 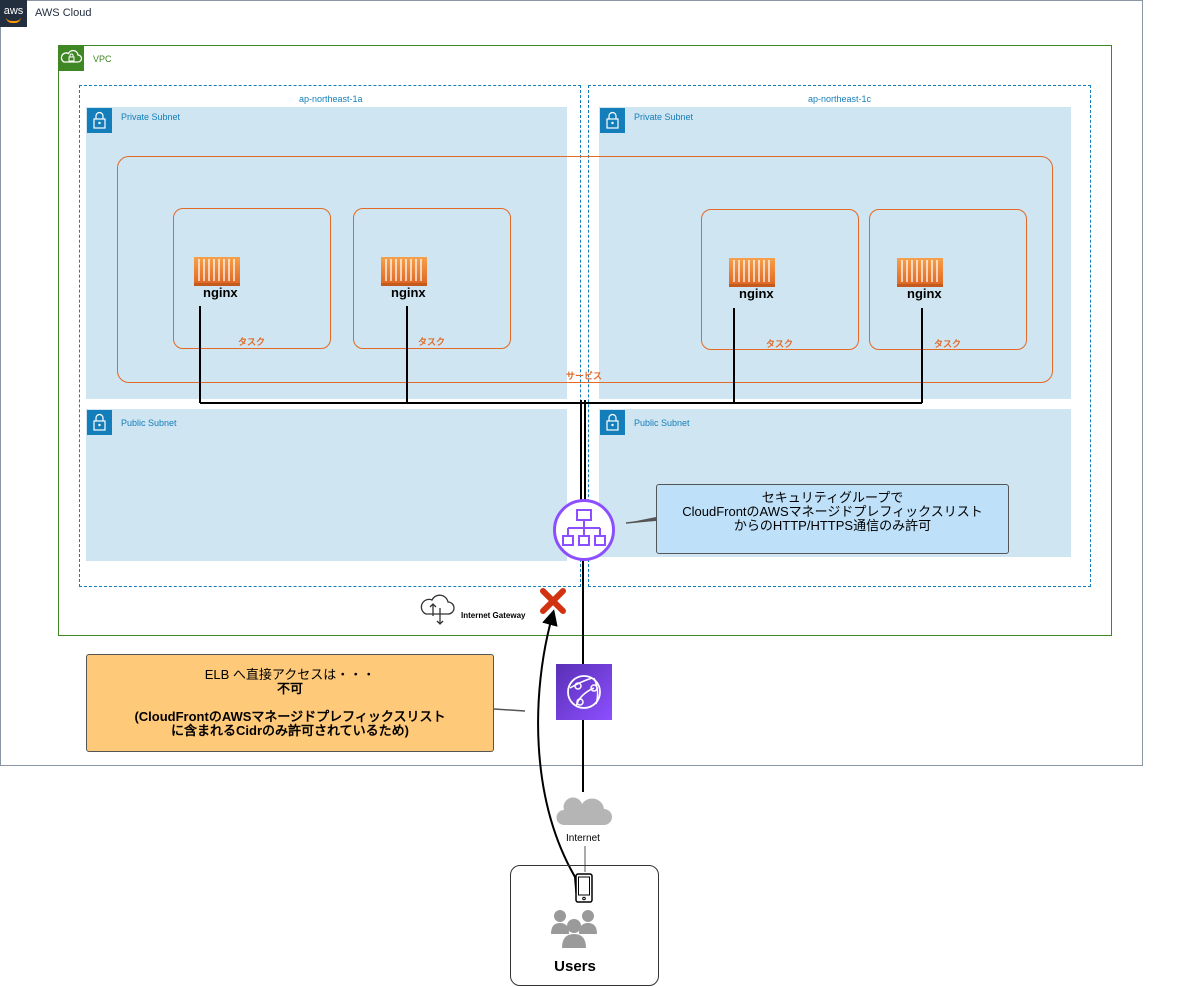 What do you see at coordinates (493, 615) in the screenshot?
I see `internet-gateway-label: Internet Gateway` at bounding box center [493, 615].